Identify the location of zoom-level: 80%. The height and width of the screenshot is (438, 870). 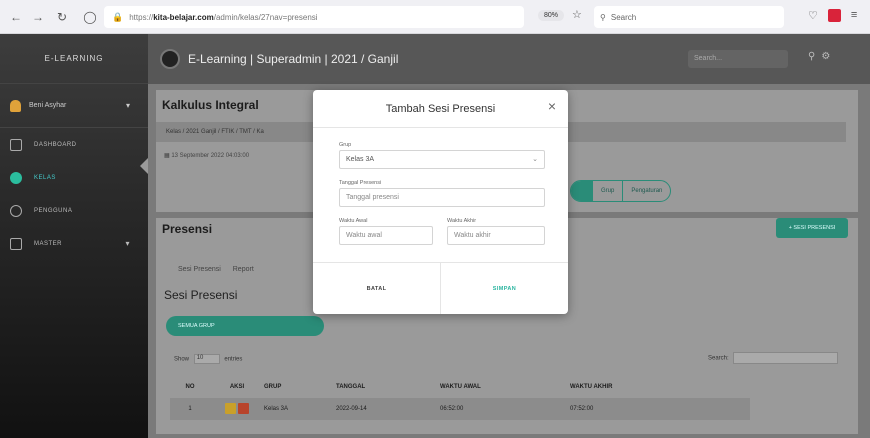
(551, 15).